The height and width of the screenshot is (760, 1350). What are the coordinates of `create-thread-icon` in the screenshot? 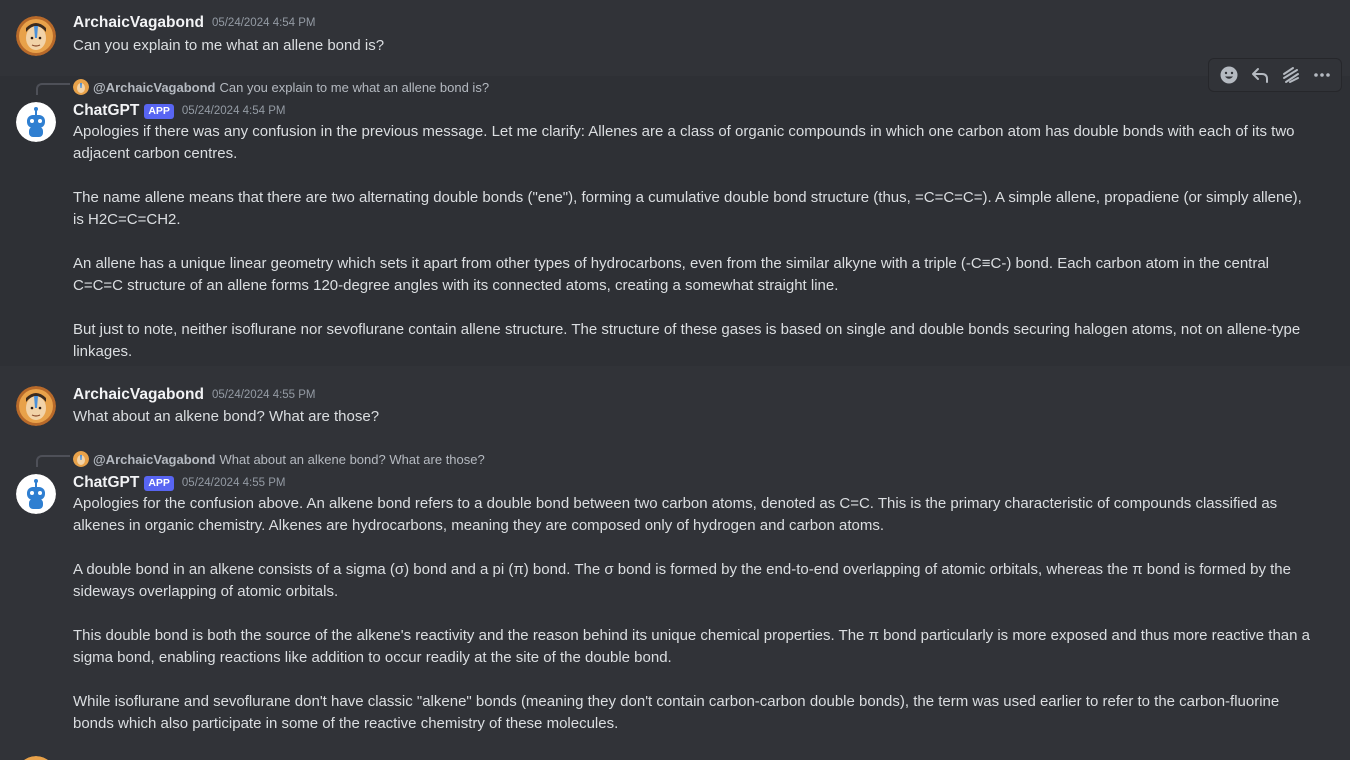 It's located at (1291, 75).